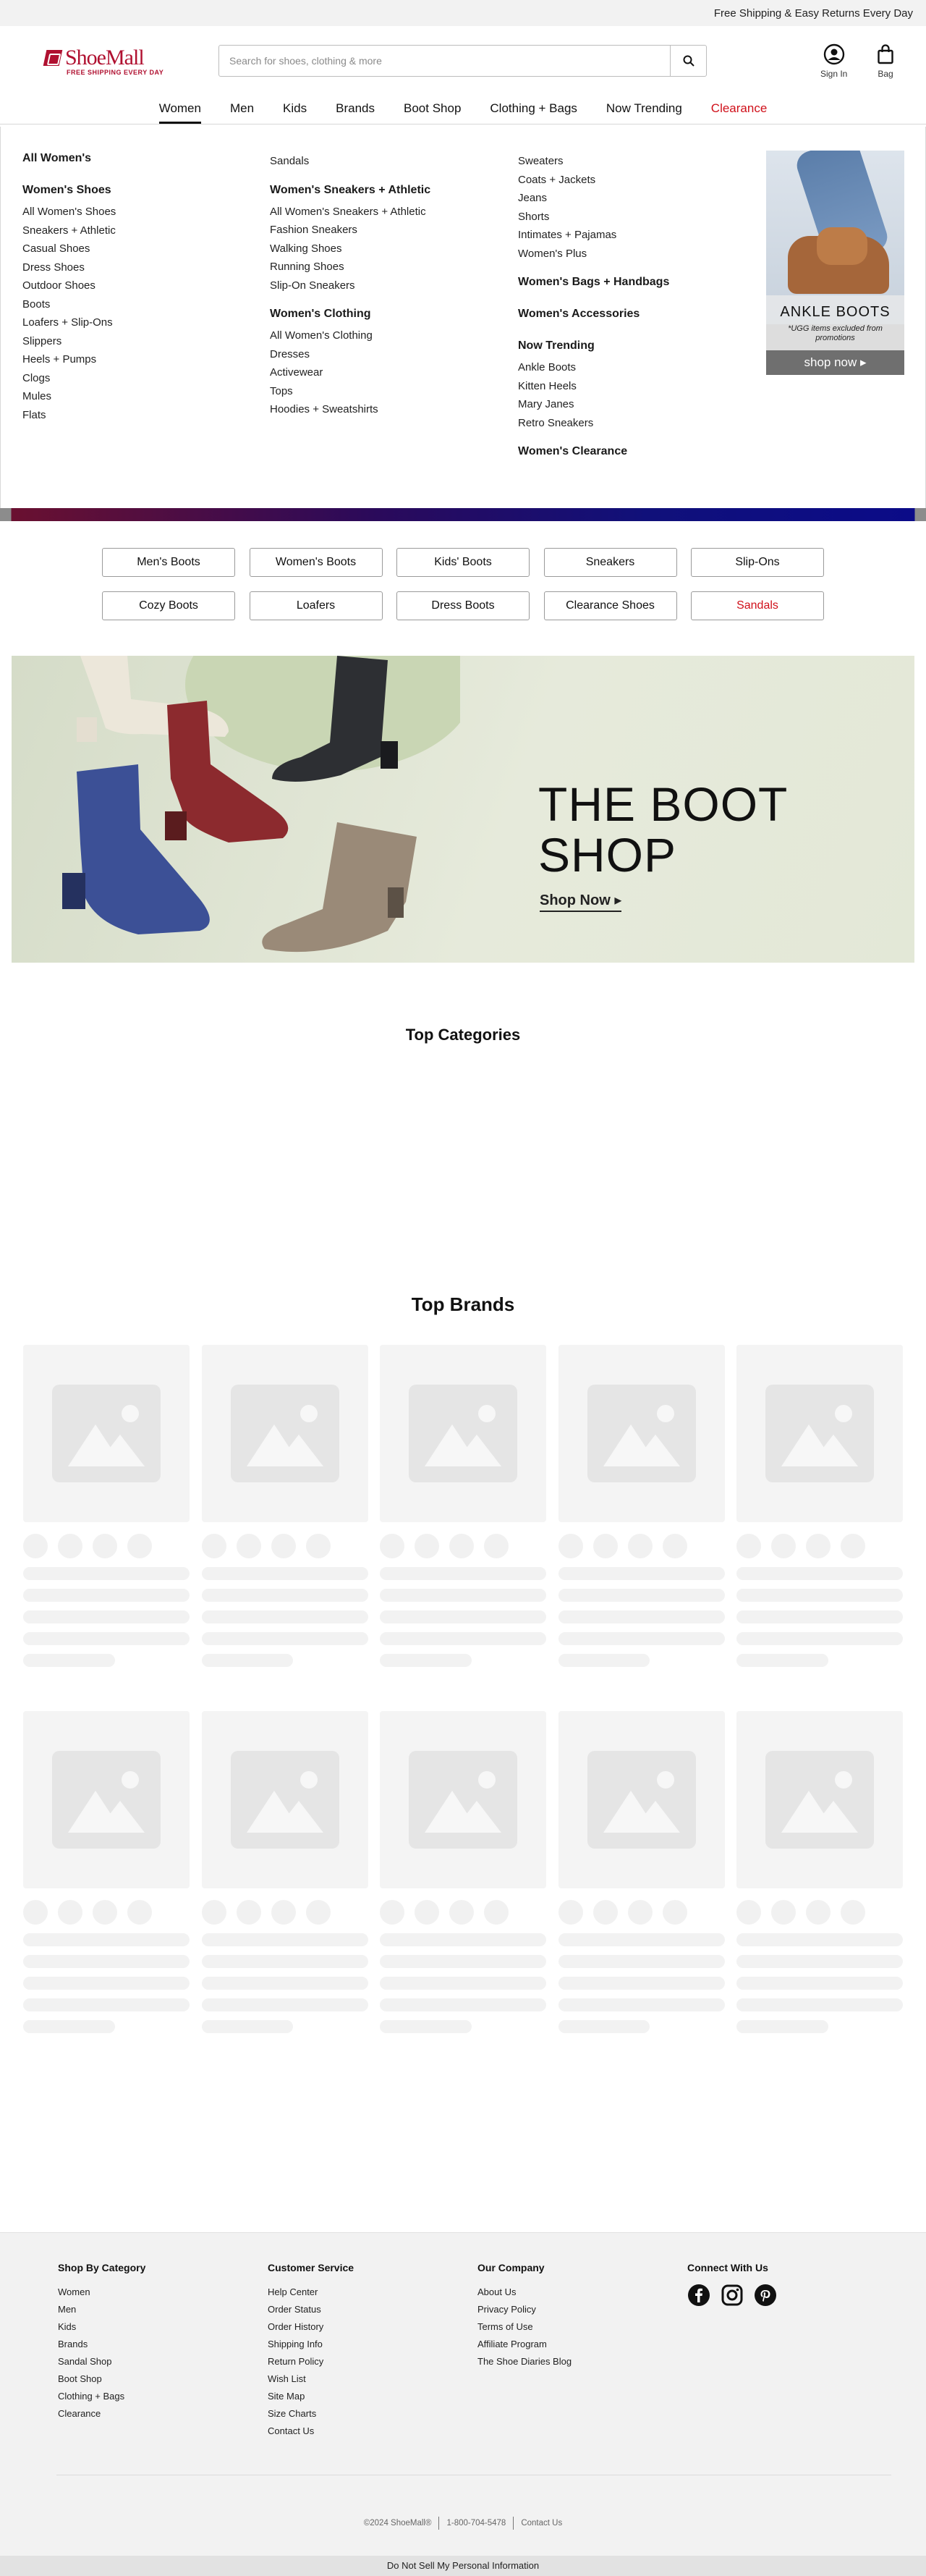 The height and width of the screenshot is (2576, 926). I want to click on do-not-sell-link: Do Not Sell My Personal Information, so click(463, 2566).